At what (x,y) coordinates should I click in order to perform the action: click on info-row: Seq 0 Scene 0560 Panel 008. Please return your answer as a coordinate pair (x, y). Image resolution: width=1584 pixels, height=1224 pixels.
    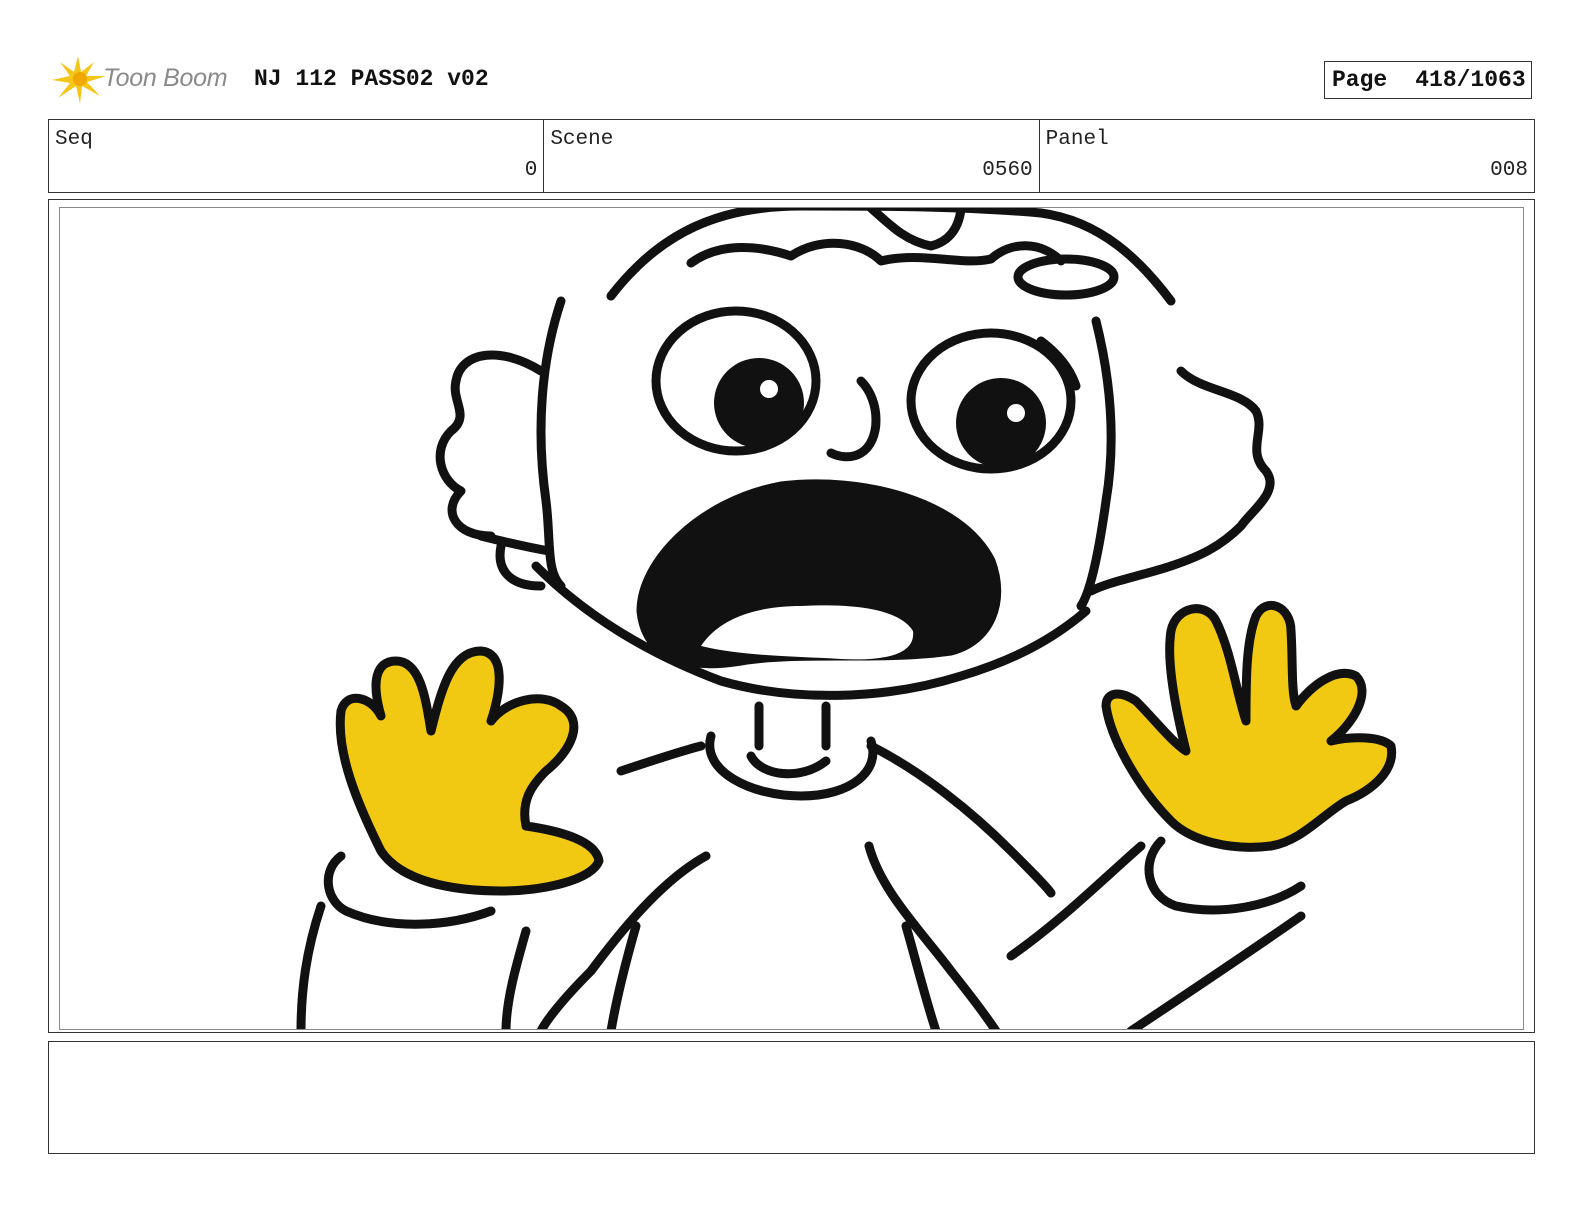
    Looking at the image, I should click on (791, 156).